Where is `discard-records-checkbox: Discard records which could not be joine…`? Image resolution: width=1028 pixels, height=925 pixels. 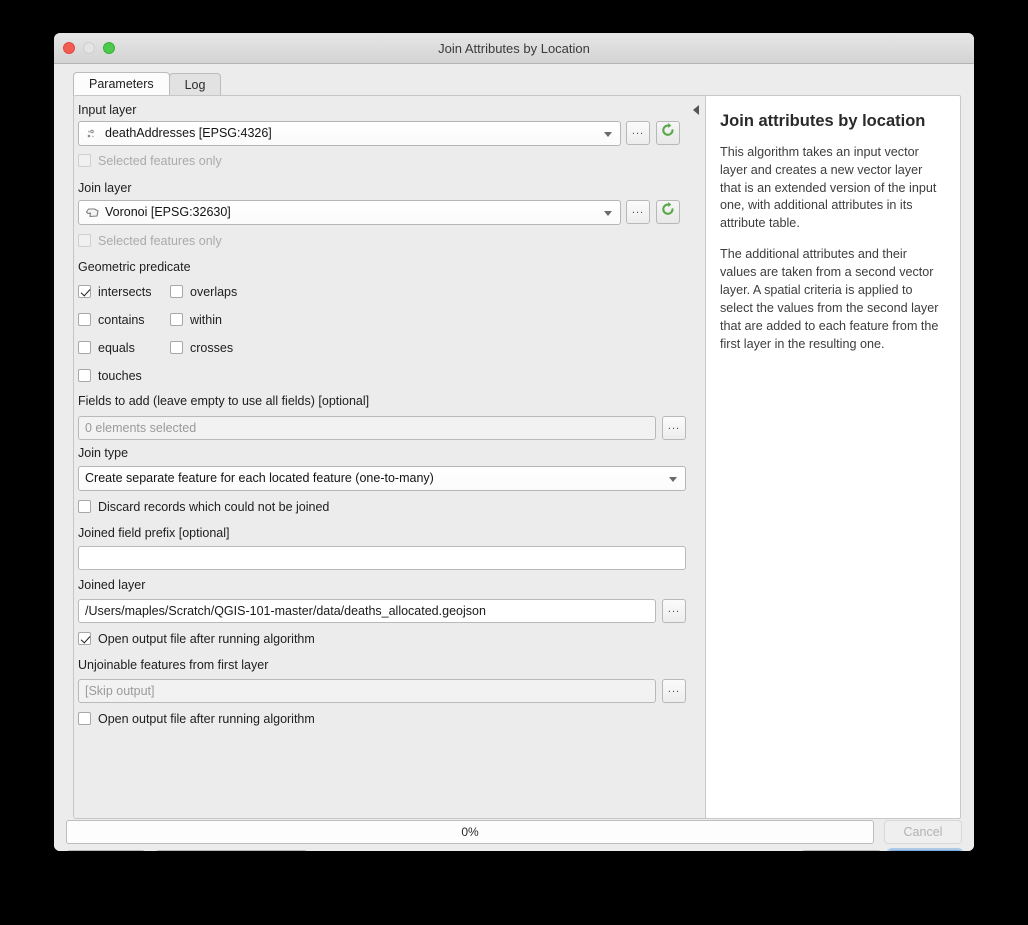
discard-records-checkbox: Discard records which could not be joine… is located at coordinates (203, 507).